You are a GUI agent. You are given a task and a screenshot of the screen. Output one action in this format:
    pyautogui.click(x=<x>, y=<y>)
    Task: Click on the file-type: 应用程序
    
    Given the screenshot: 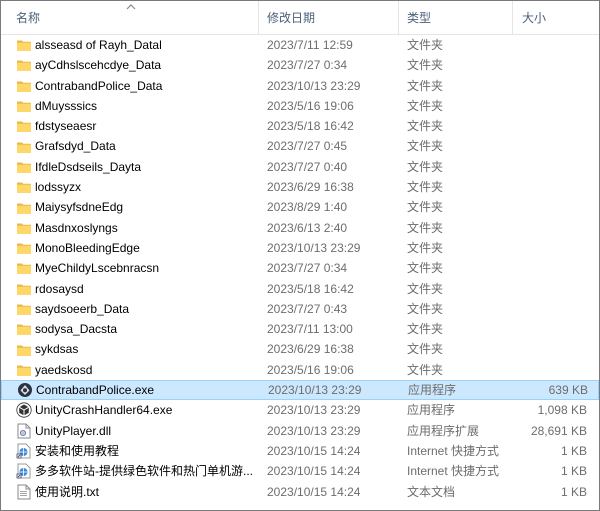 What is the action you would take?
    pyautogui.click(x=432, y=390)
    